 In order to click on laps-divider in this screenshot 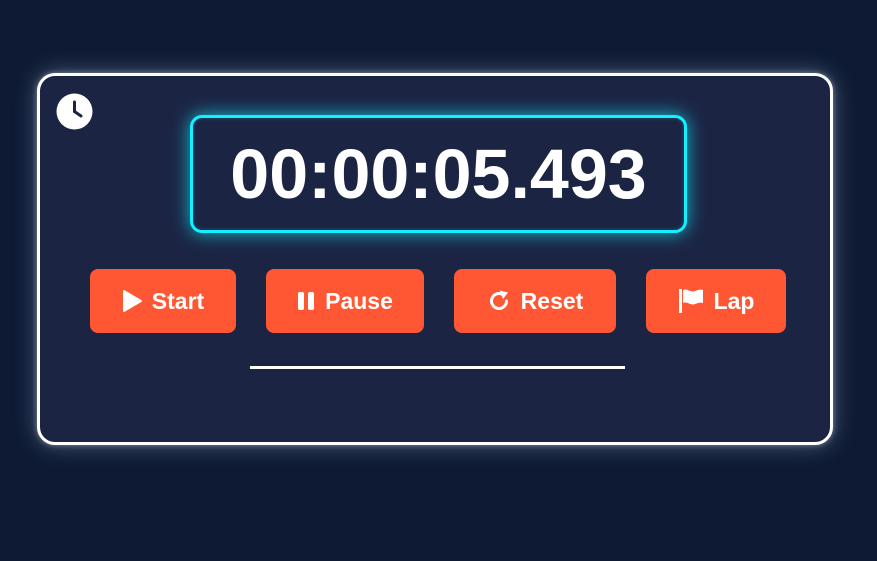, I will do `click(437, 367)`.